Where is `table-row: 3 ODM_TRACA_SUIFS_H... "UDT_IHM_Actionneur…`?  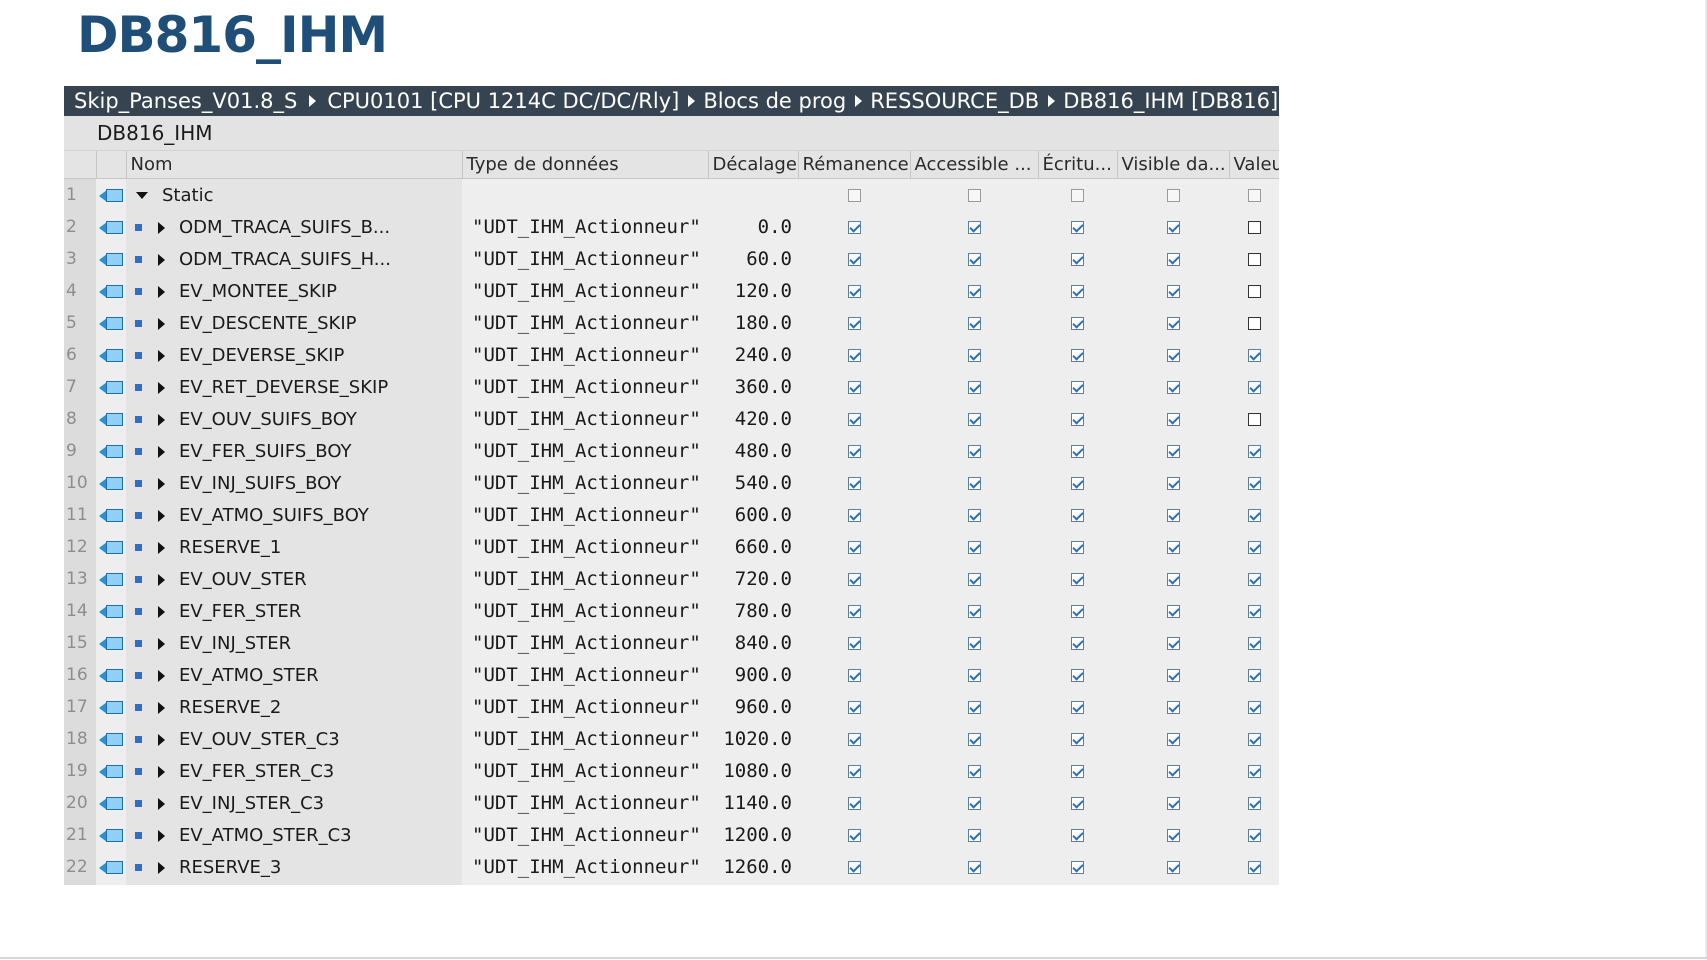
table-row: 3 ODM_TRACA_SUIFS_H... "UDT_IHM_Actionneur… is located at coordinates (671, 259).